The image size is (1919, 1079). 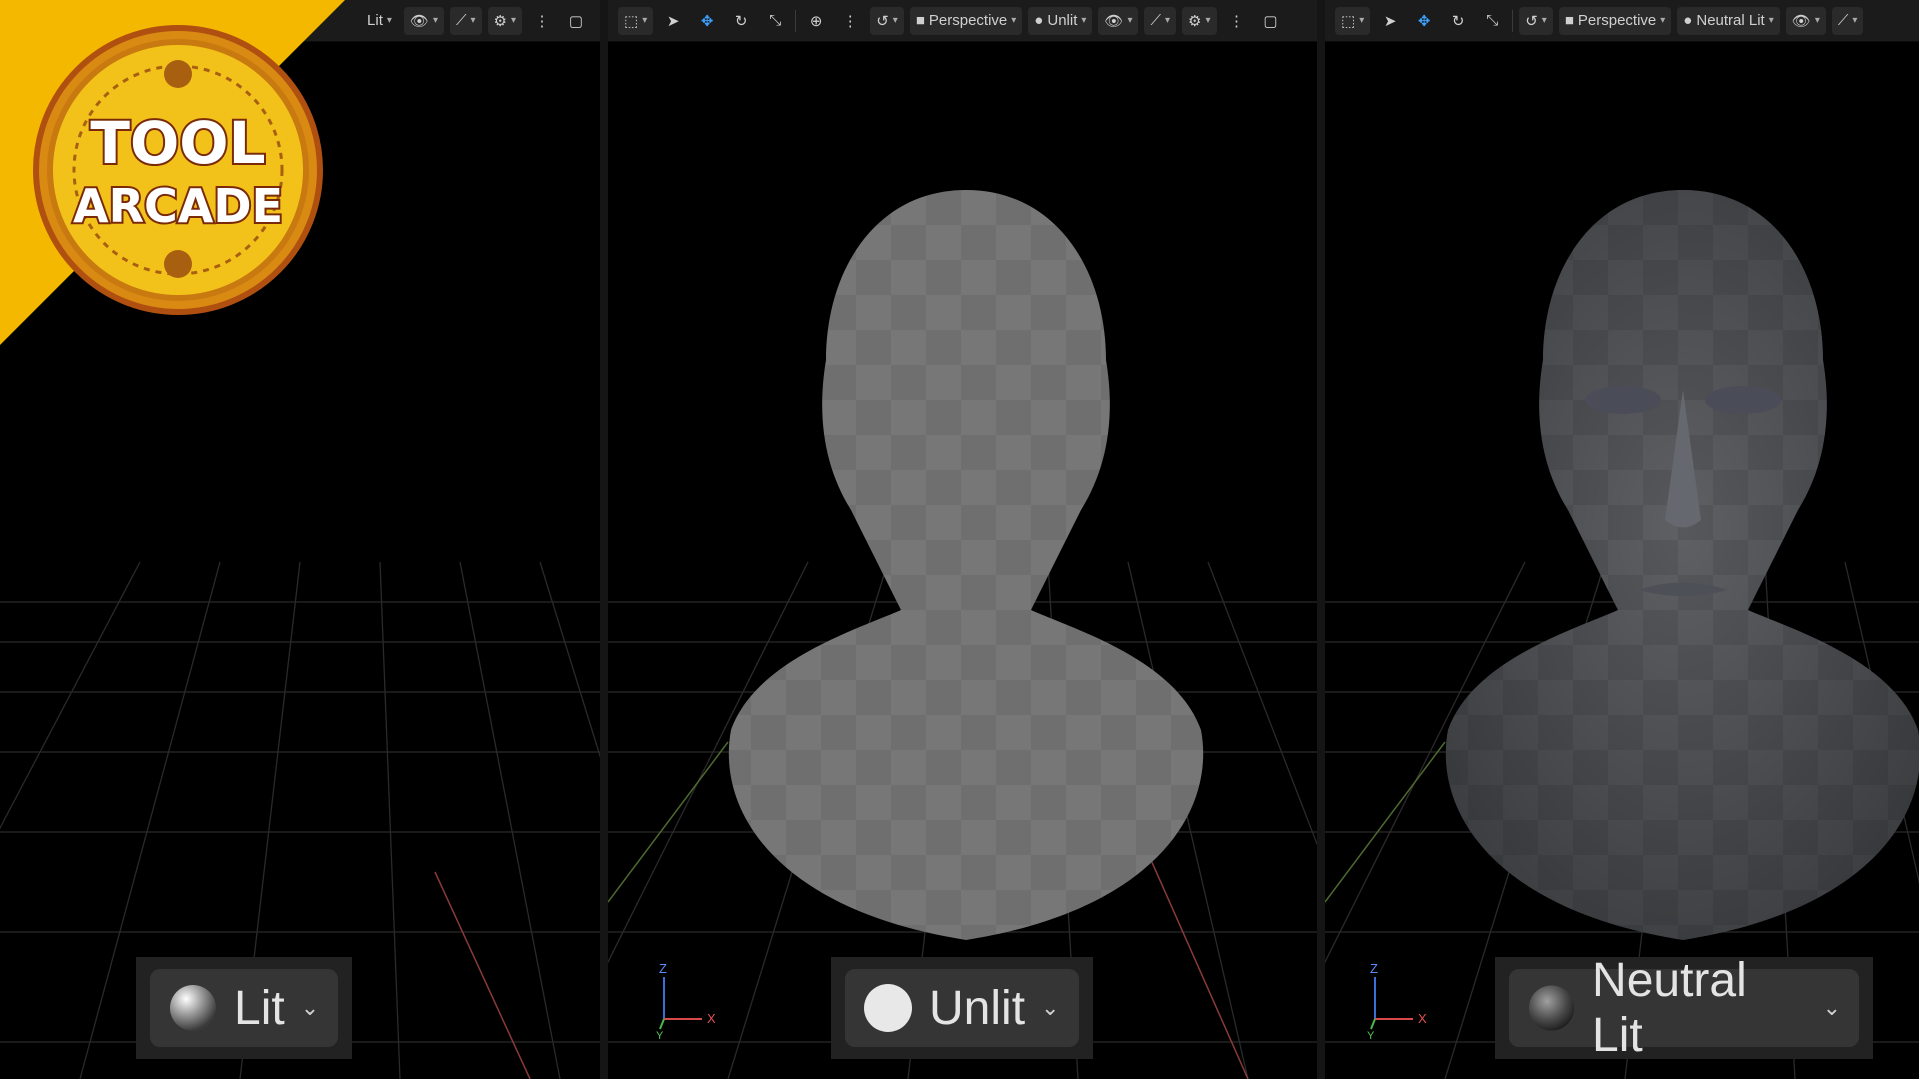 What do you see at coordinates (1513, 20) in the screenshot?
I see `toolbar-separator` at bounding box center [1513, 20].